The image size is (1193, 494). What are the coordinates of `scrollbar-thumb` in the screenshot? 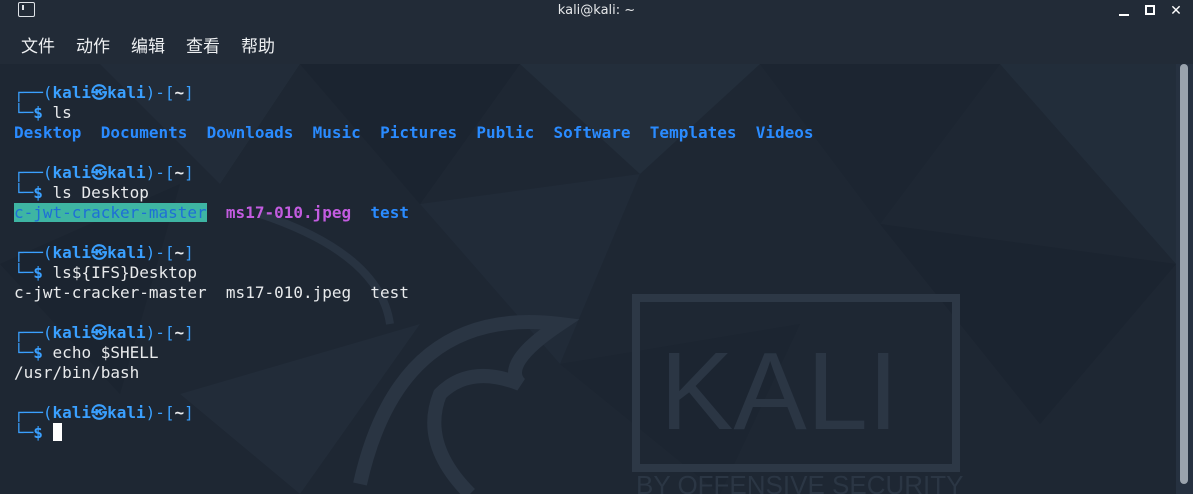 It's located at (1184, 274).